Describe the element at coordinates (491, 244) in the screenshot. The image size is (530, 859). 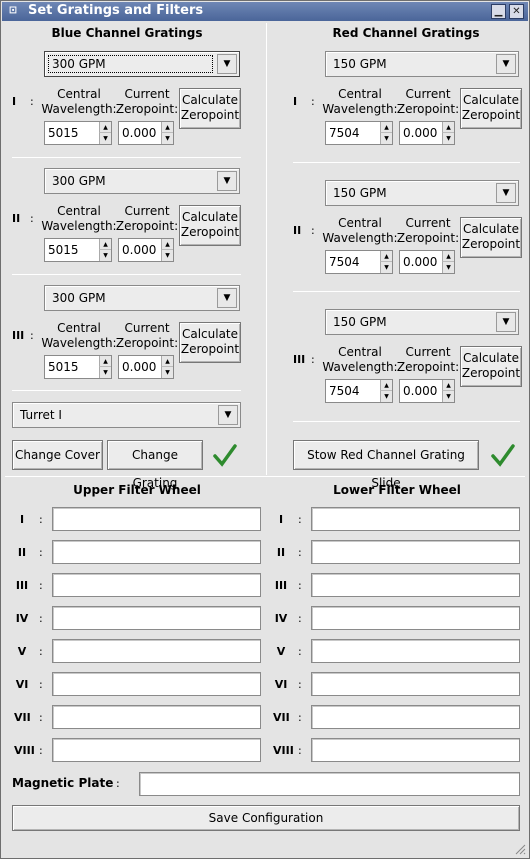
I see `zeropoint-label: Zeropoint` at that location.